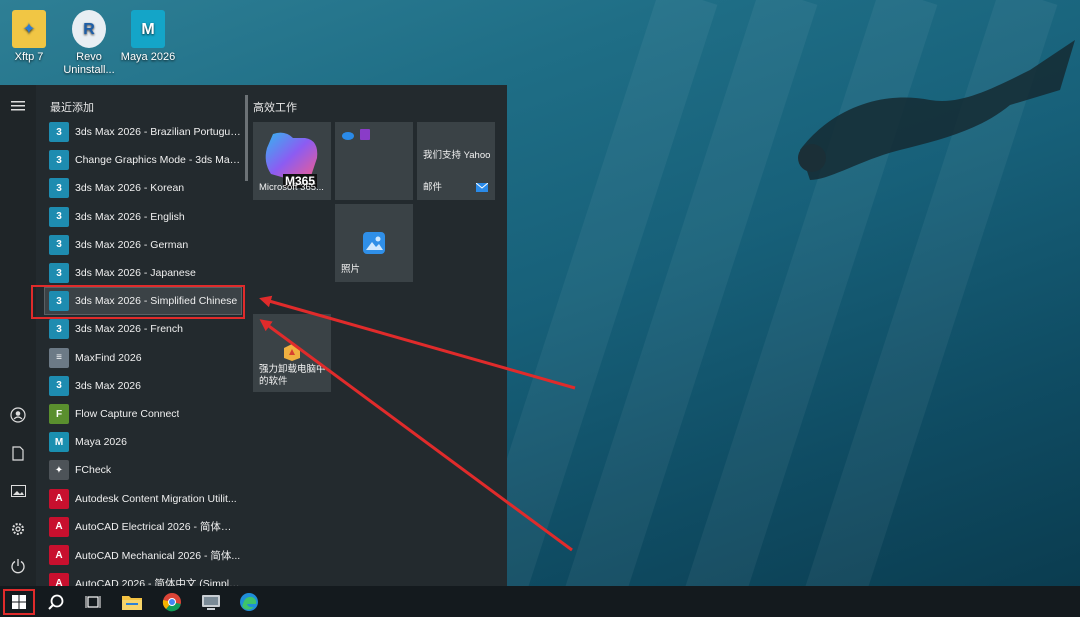  I want to click on app-list-item: 3 3ds Max 2026 - French, so click(143, 329).